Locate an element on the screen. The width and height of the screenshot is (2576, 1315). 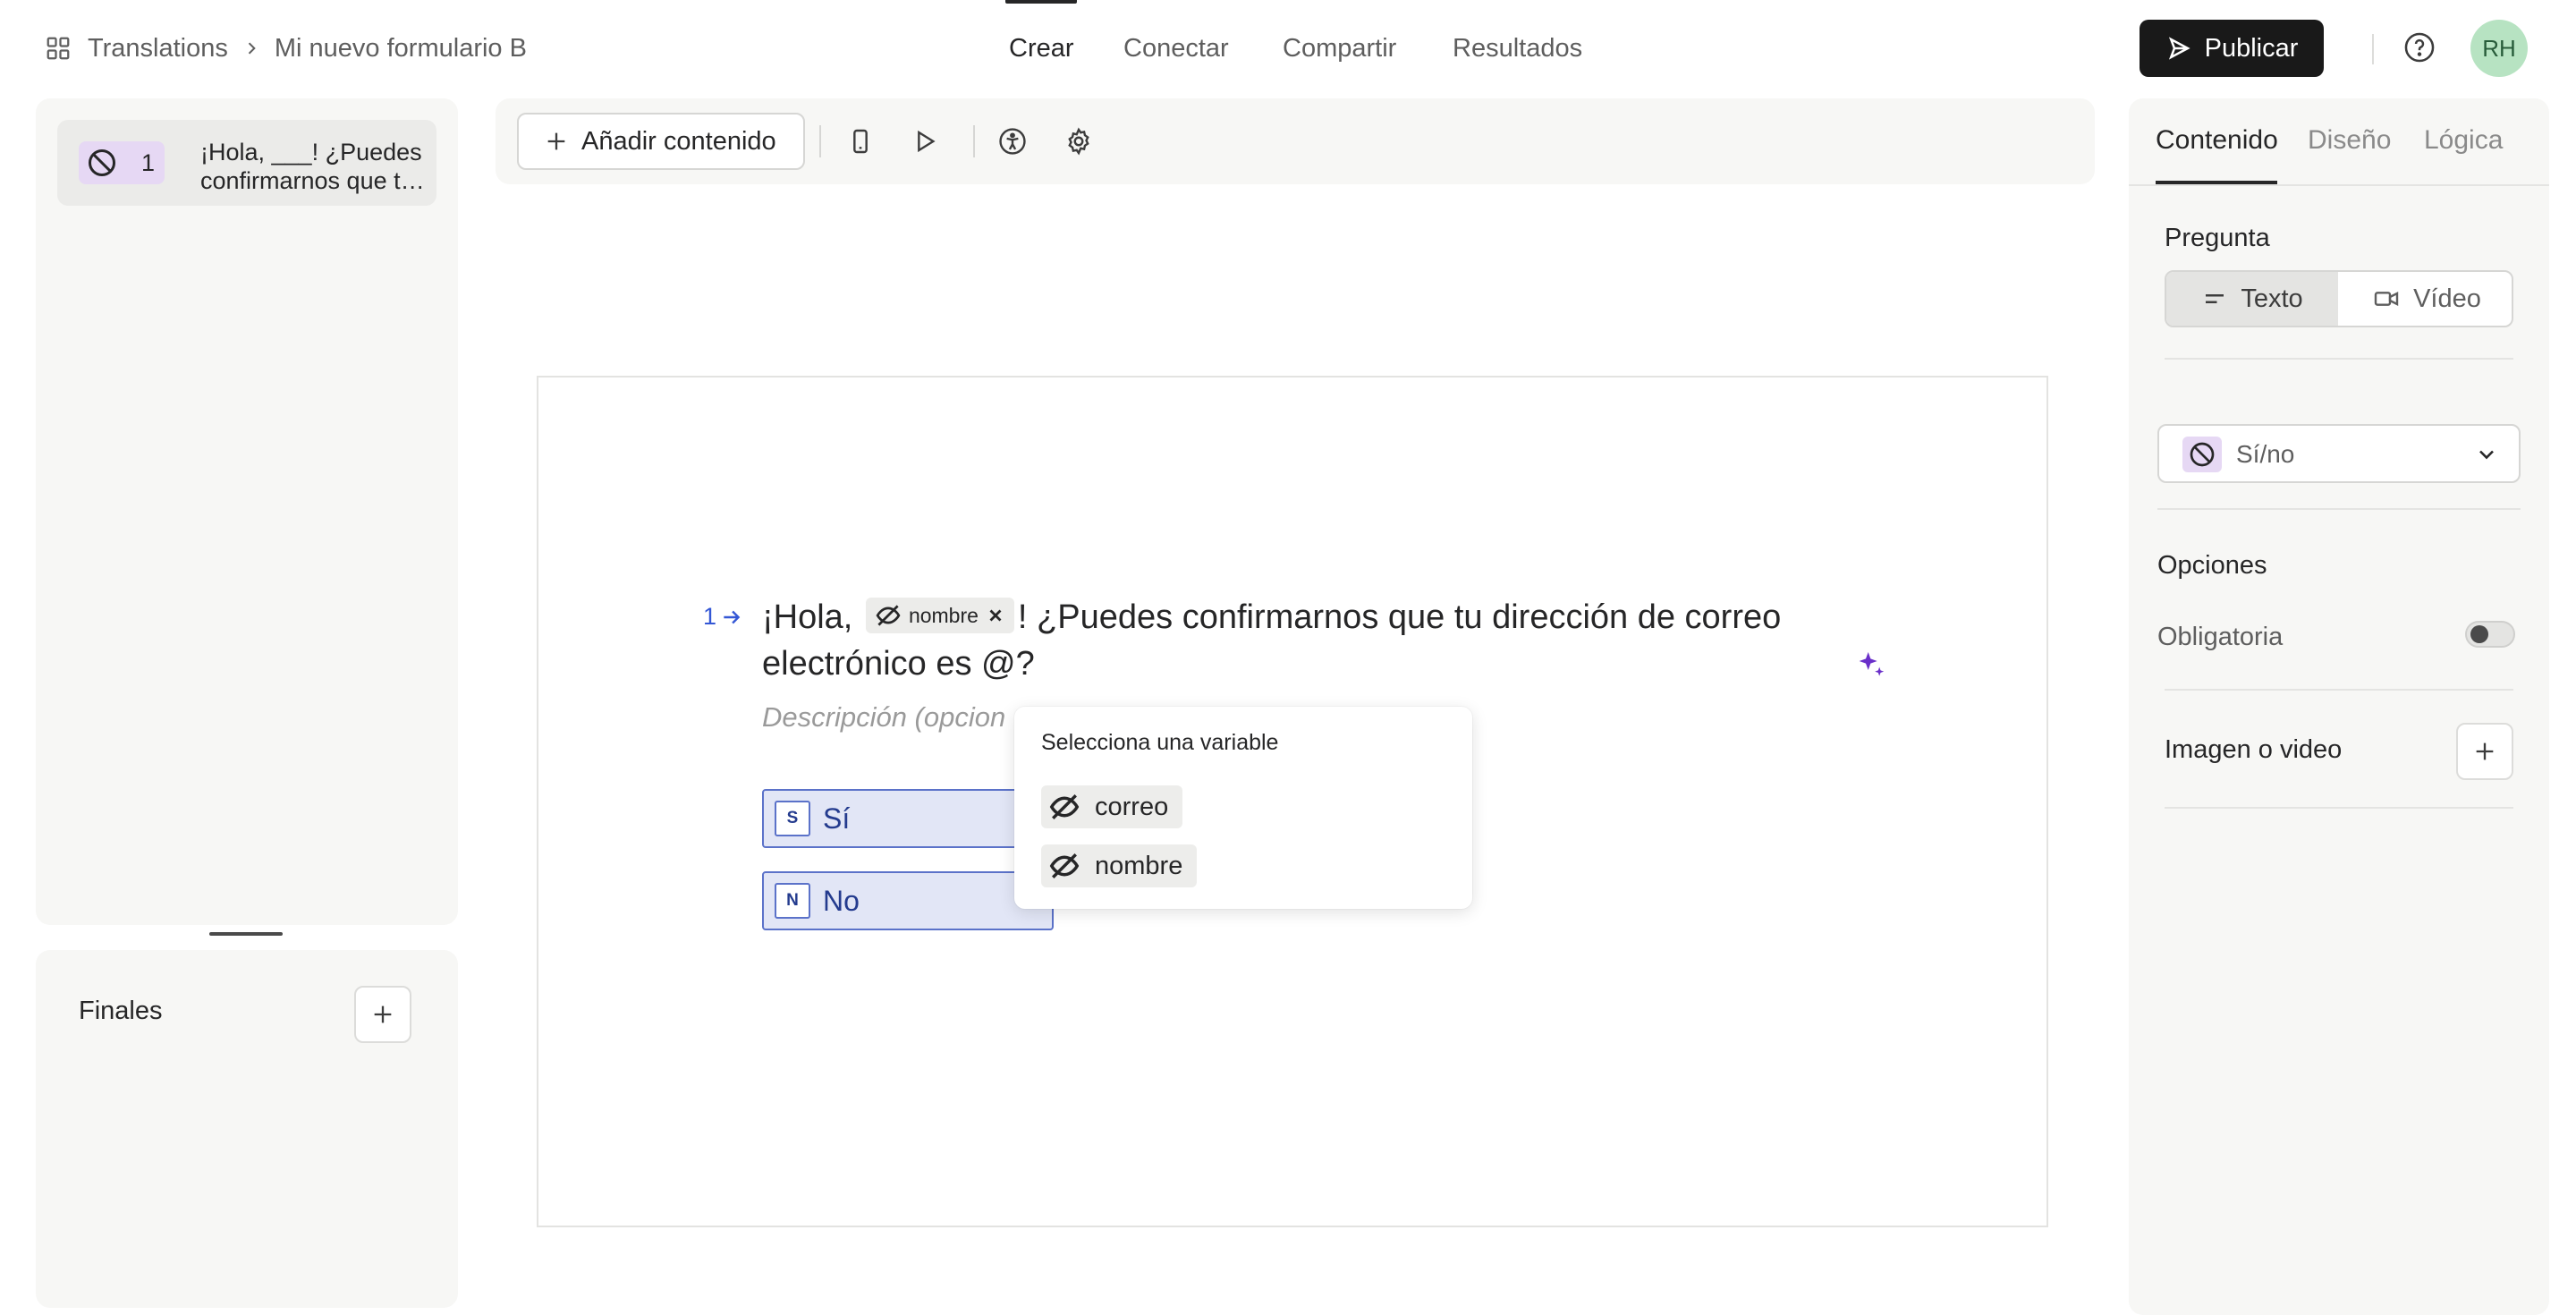
choice-key: N is located at coordinates (792, 901).